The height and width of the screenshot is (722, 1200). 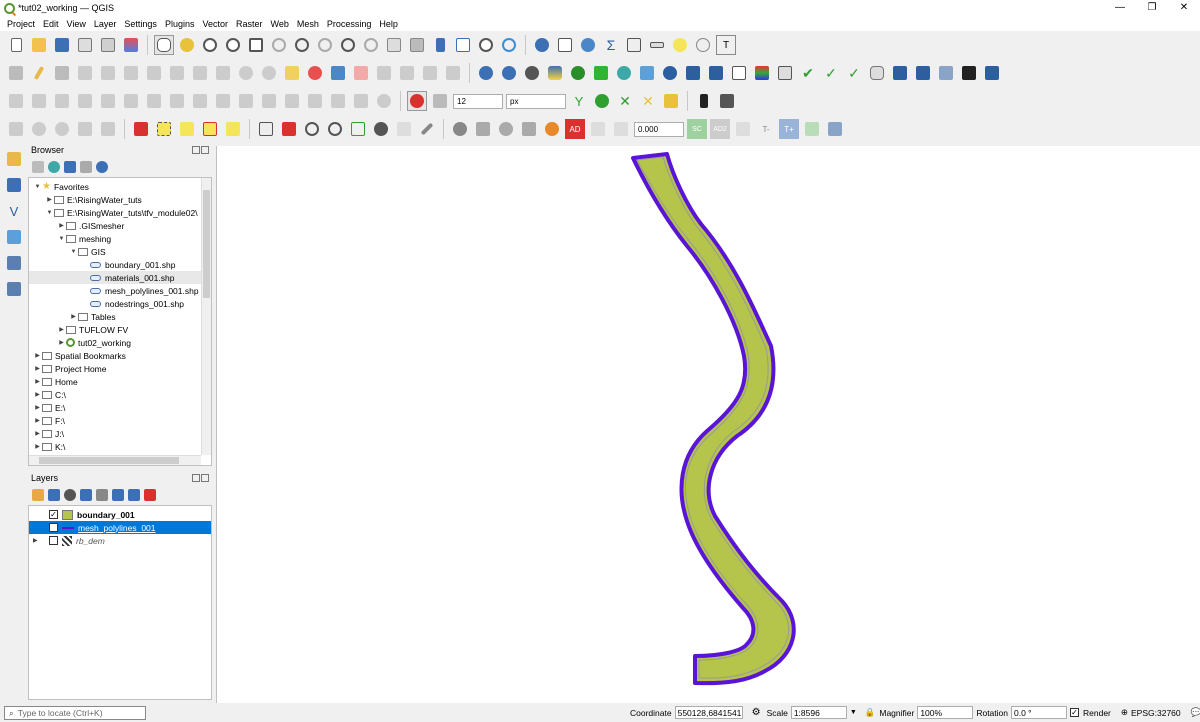 What do you see at coordinates (108, 129) in the screenshot?
I see `shape-polygon-icon` at bounding box center [108, 129].